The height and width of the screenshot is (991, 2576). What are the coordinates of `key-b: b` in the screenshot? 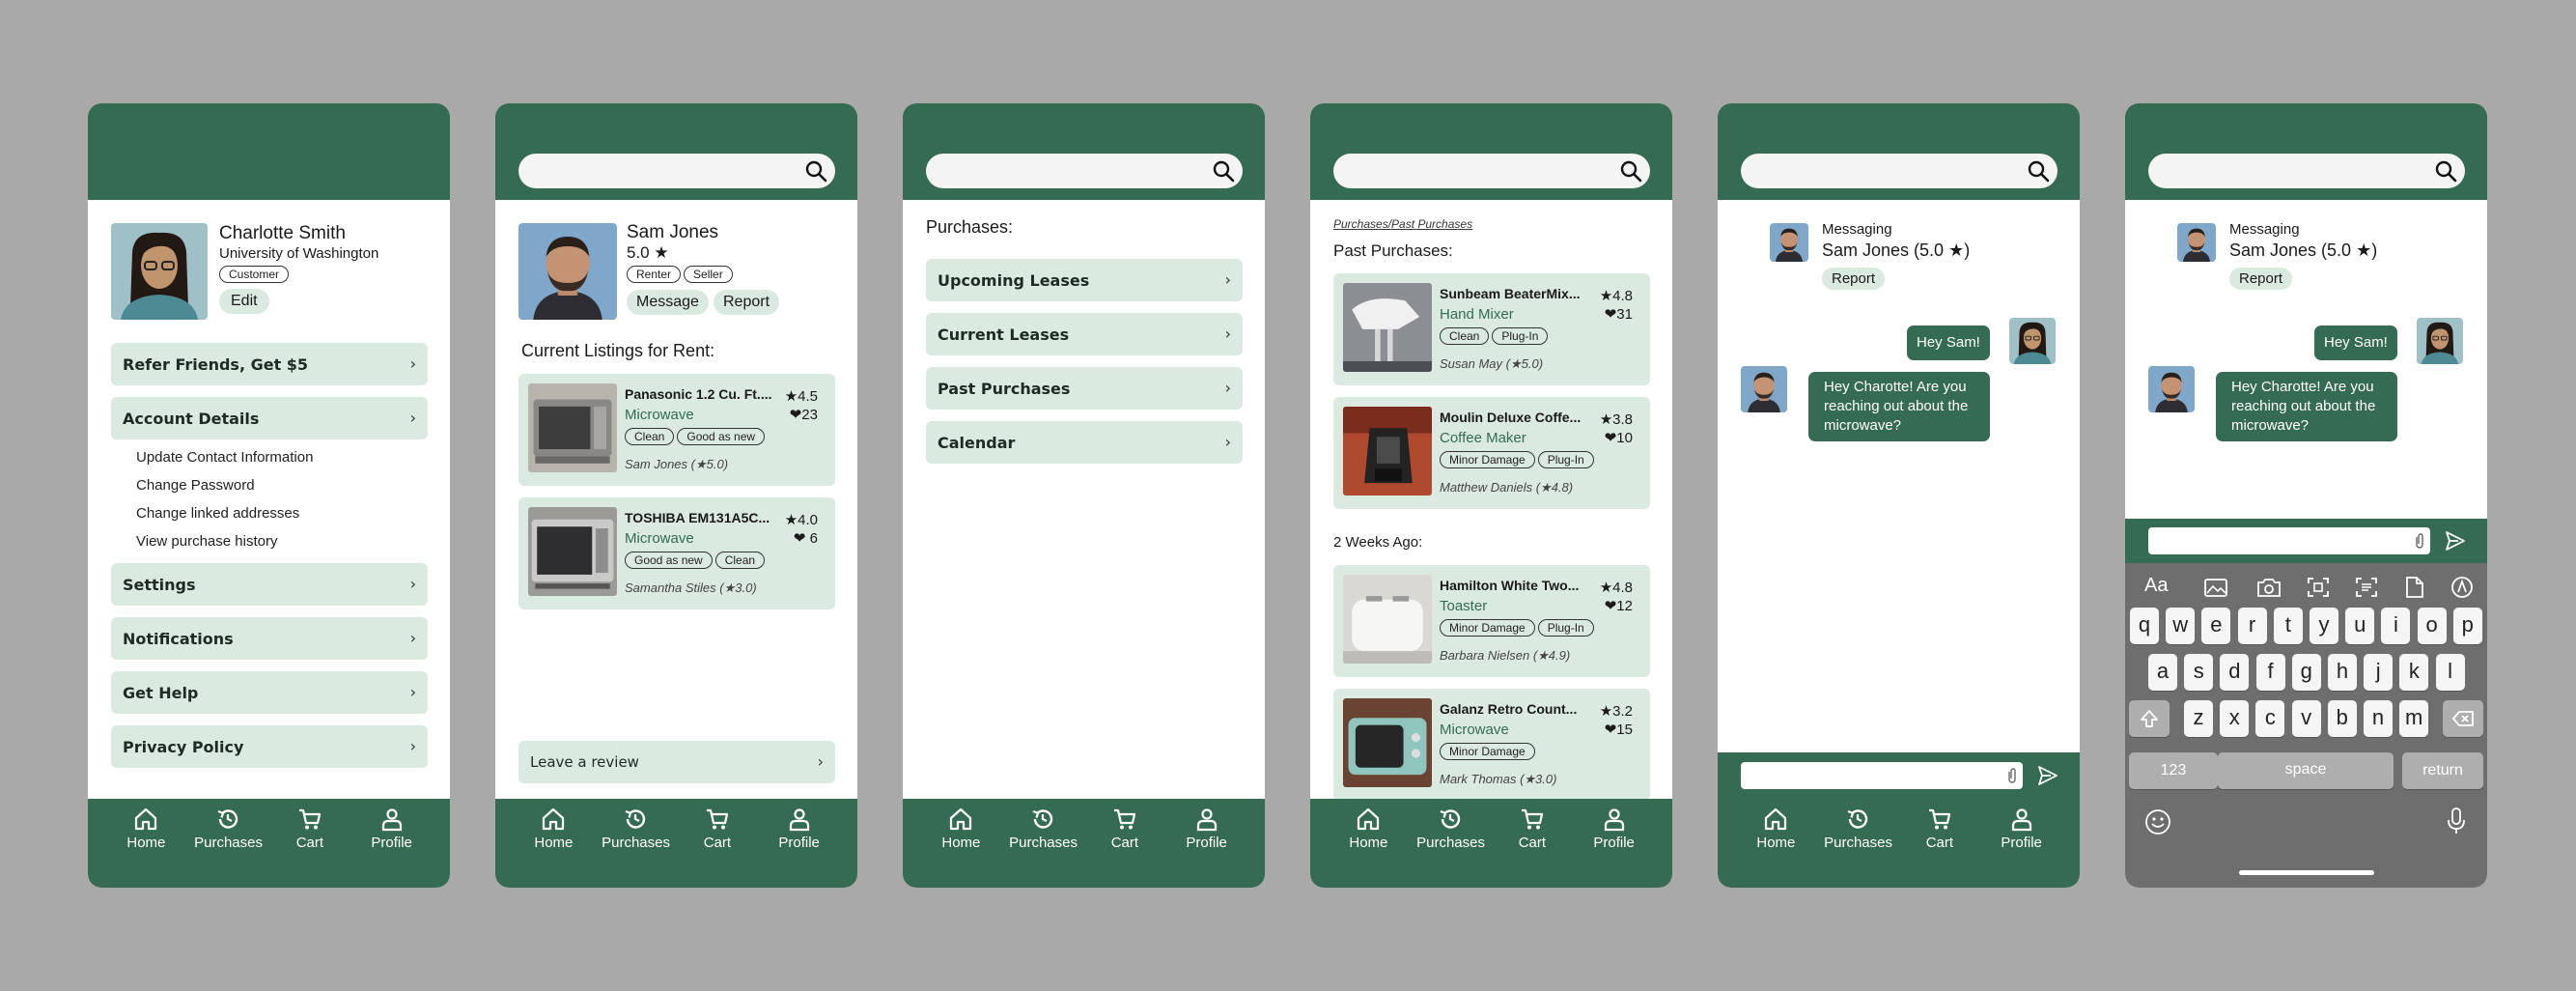 It's located at (2342, 718).